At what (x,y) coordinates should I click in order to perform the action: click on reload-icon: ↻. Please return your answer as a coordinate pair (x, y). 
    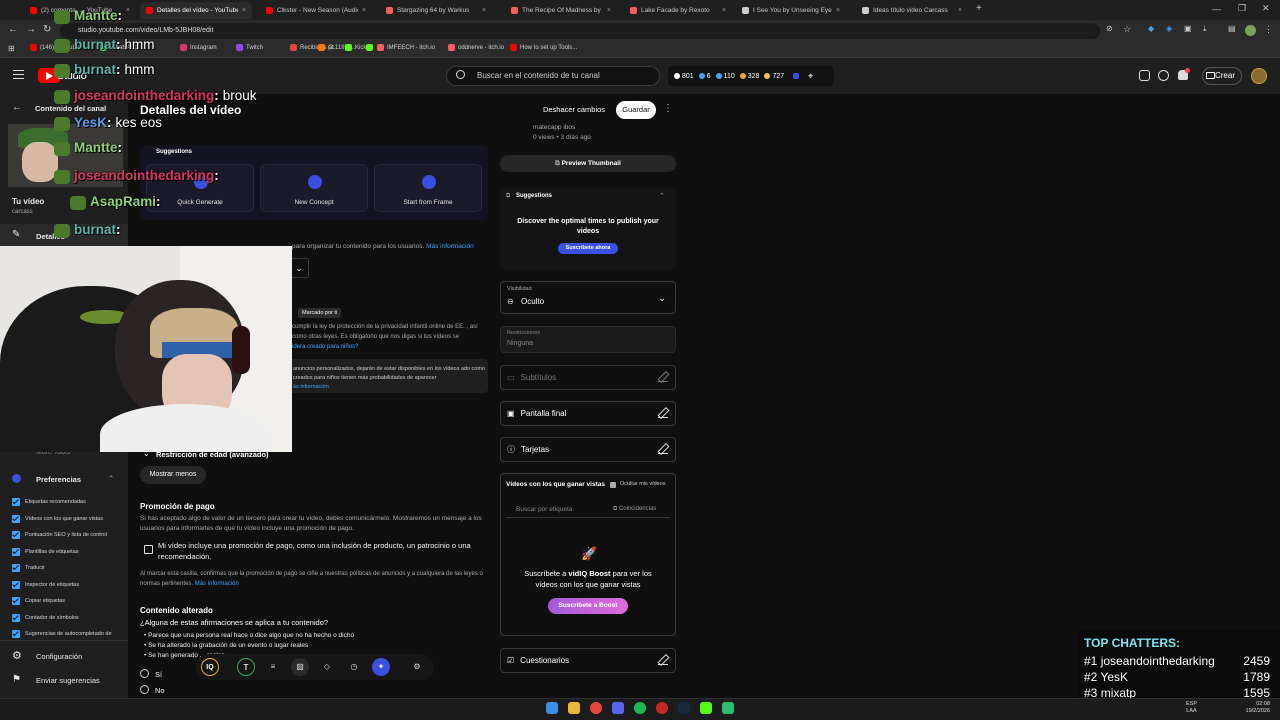
    Looking at the image, I should click on (47, 29).